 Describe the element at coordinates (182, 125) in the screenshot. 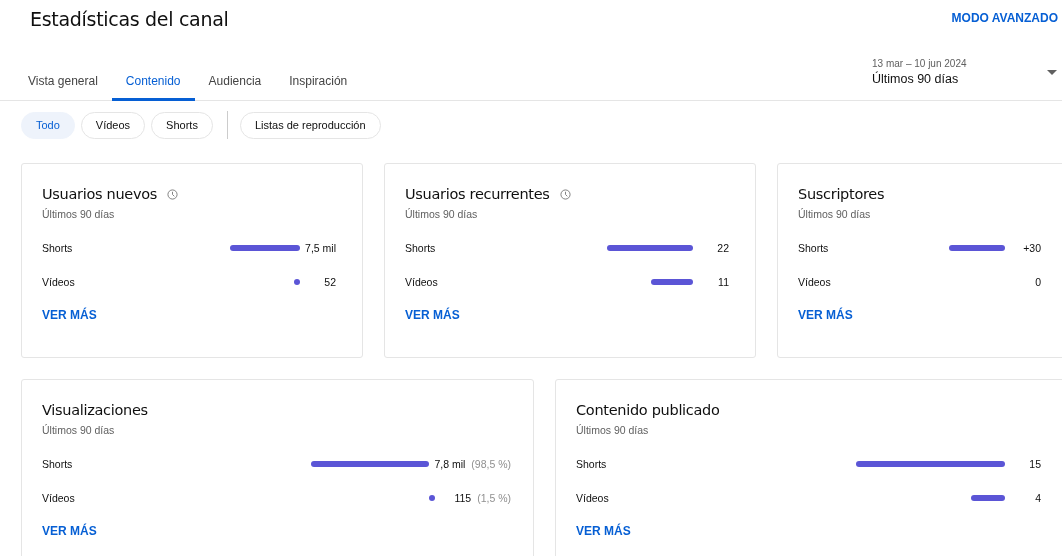

I see `filter-chip: Shorts` at that location.